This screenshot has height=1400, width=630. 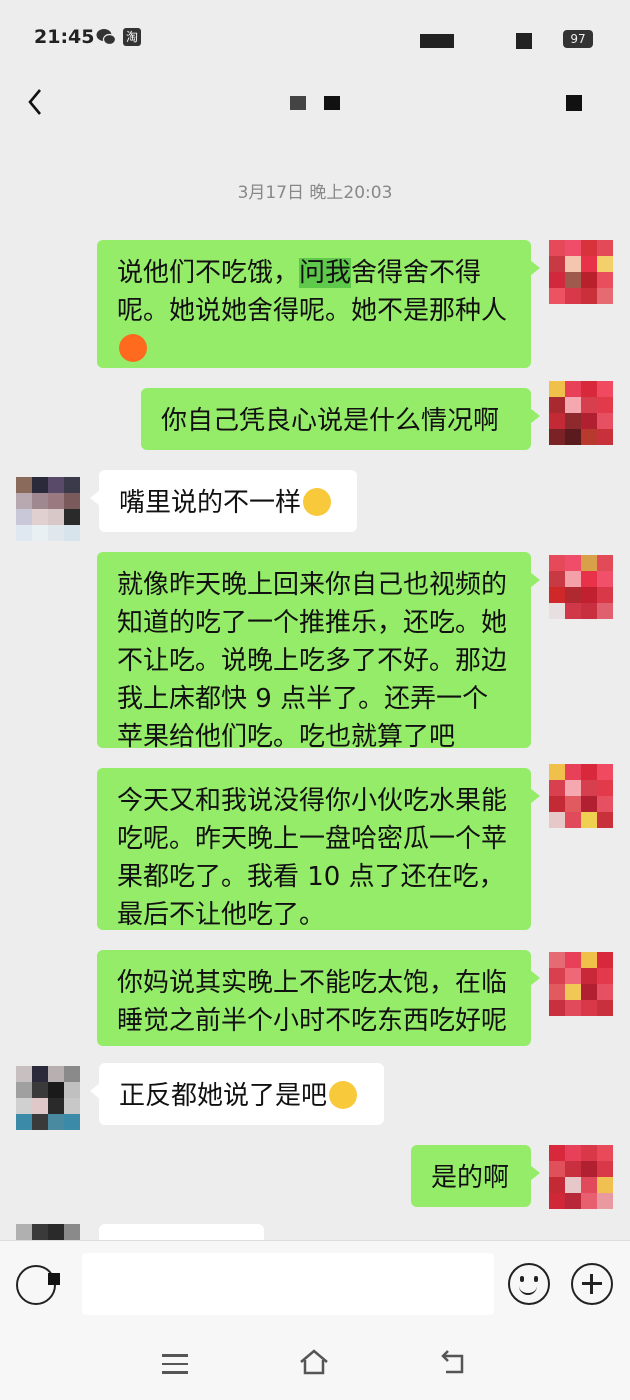 I want to click on outgoing-message: 是的啊, so click(x=475, y=1176).